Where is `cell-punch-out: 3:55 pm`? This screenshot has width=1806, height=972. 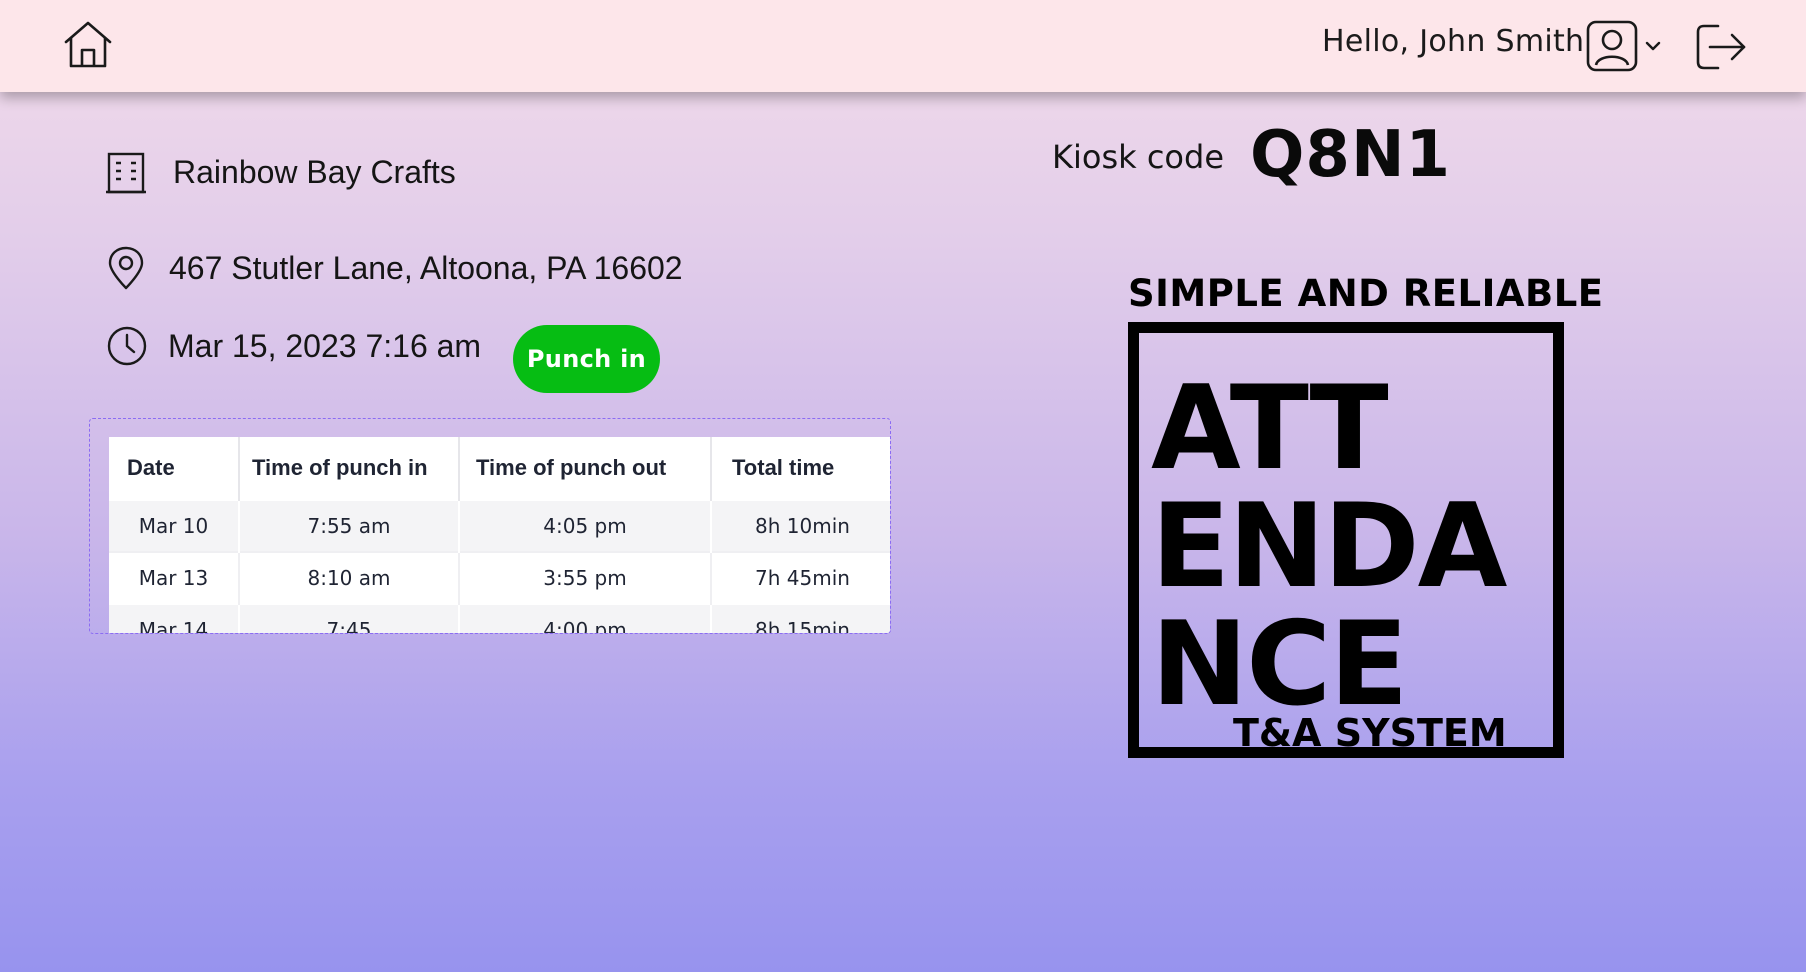 cell-punch-out: 3:55 pm is located at coordinates (585, 577).